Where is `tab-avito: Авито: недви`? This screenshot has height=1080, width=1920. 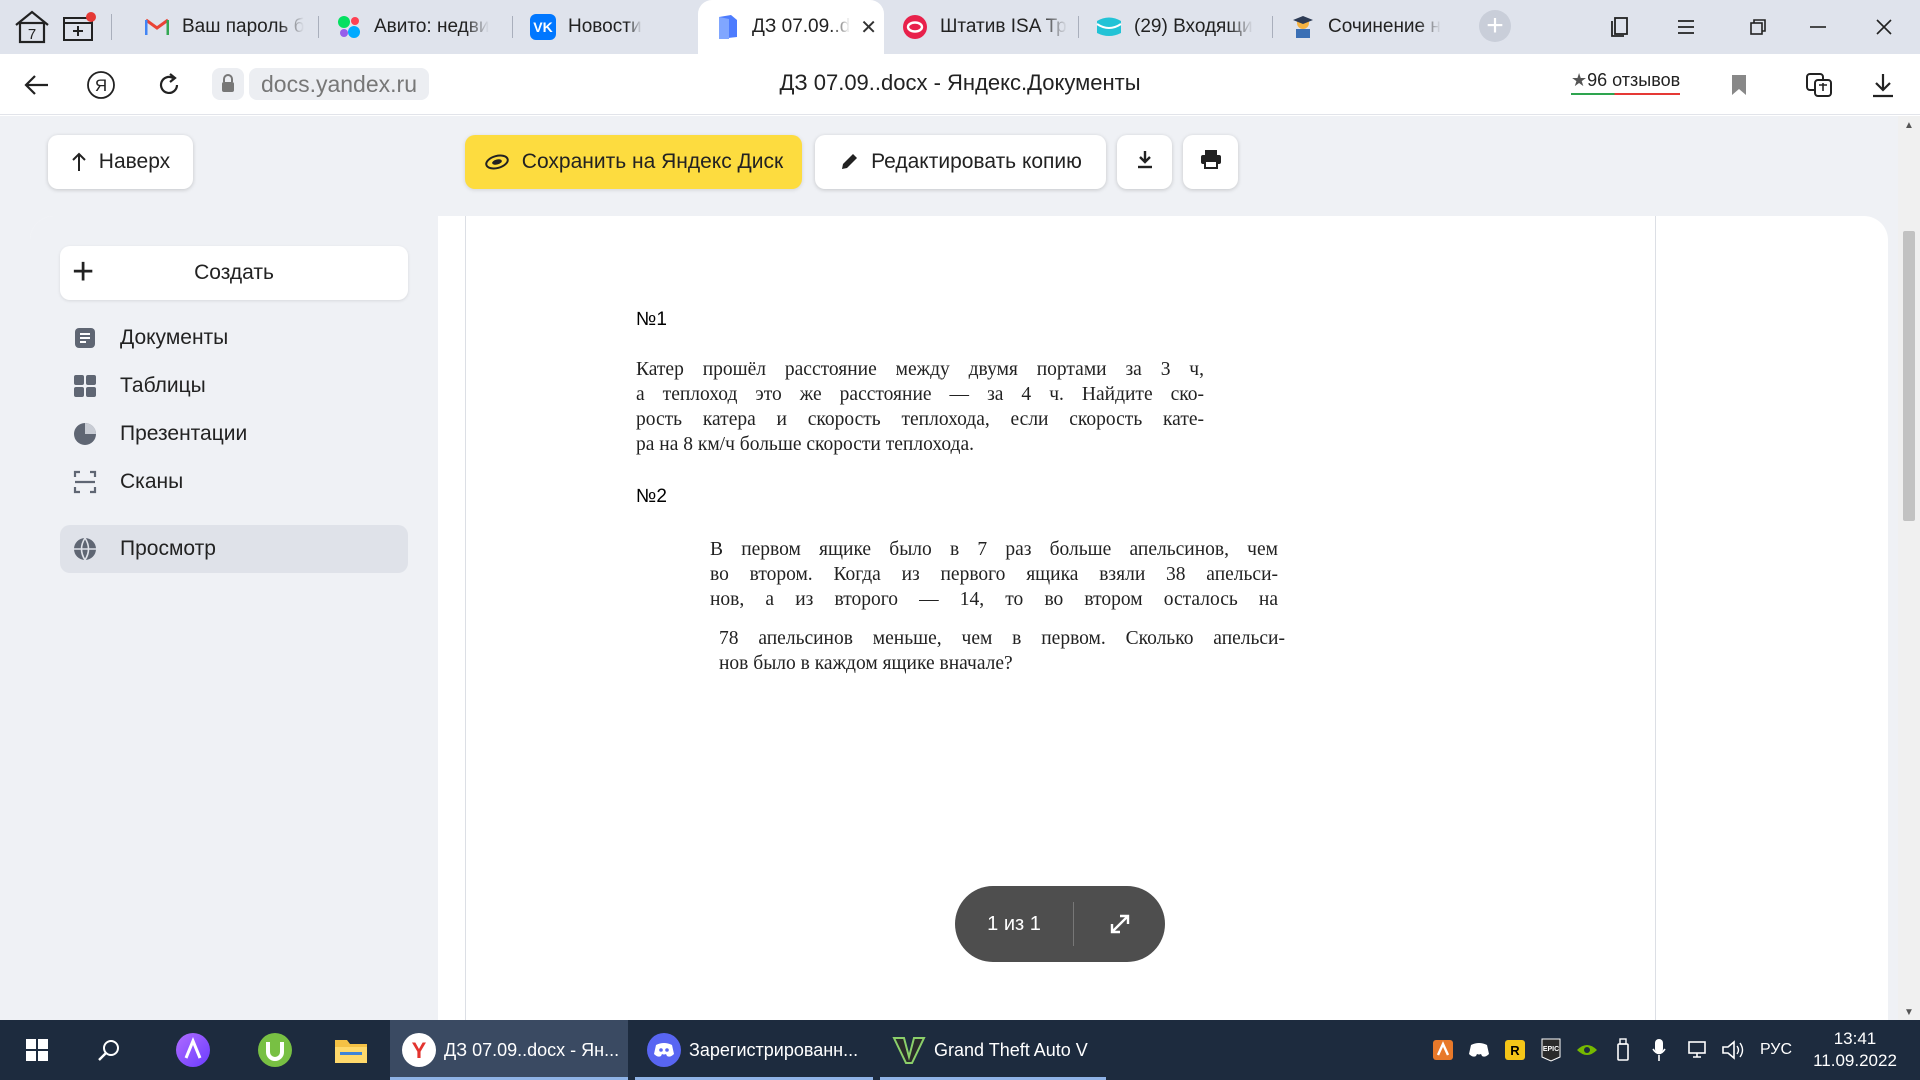 tab-avito: Авито: недви is located at coordinates (415, 27).